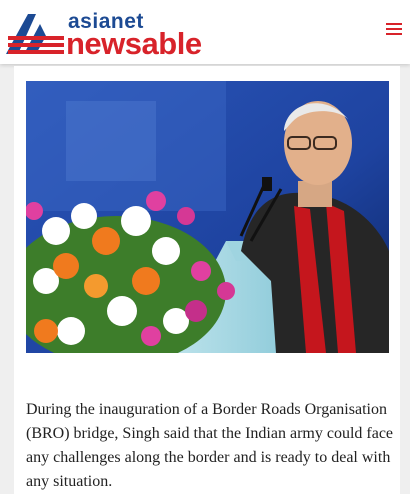 The image size is (410, 494). I want to click on site-logo: asianet newsable, so click(113, 35).